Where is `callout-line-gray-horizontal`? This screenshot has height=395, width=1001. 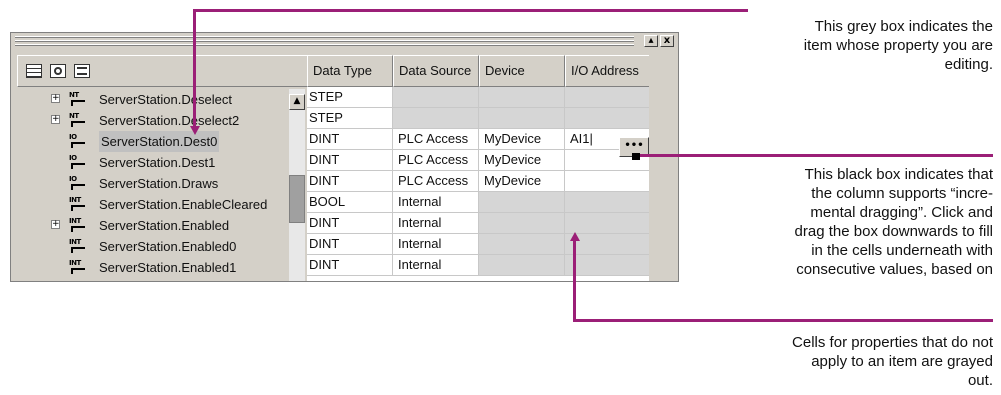
callout-line-gray-horizontal is located at coordinates (783, 320).